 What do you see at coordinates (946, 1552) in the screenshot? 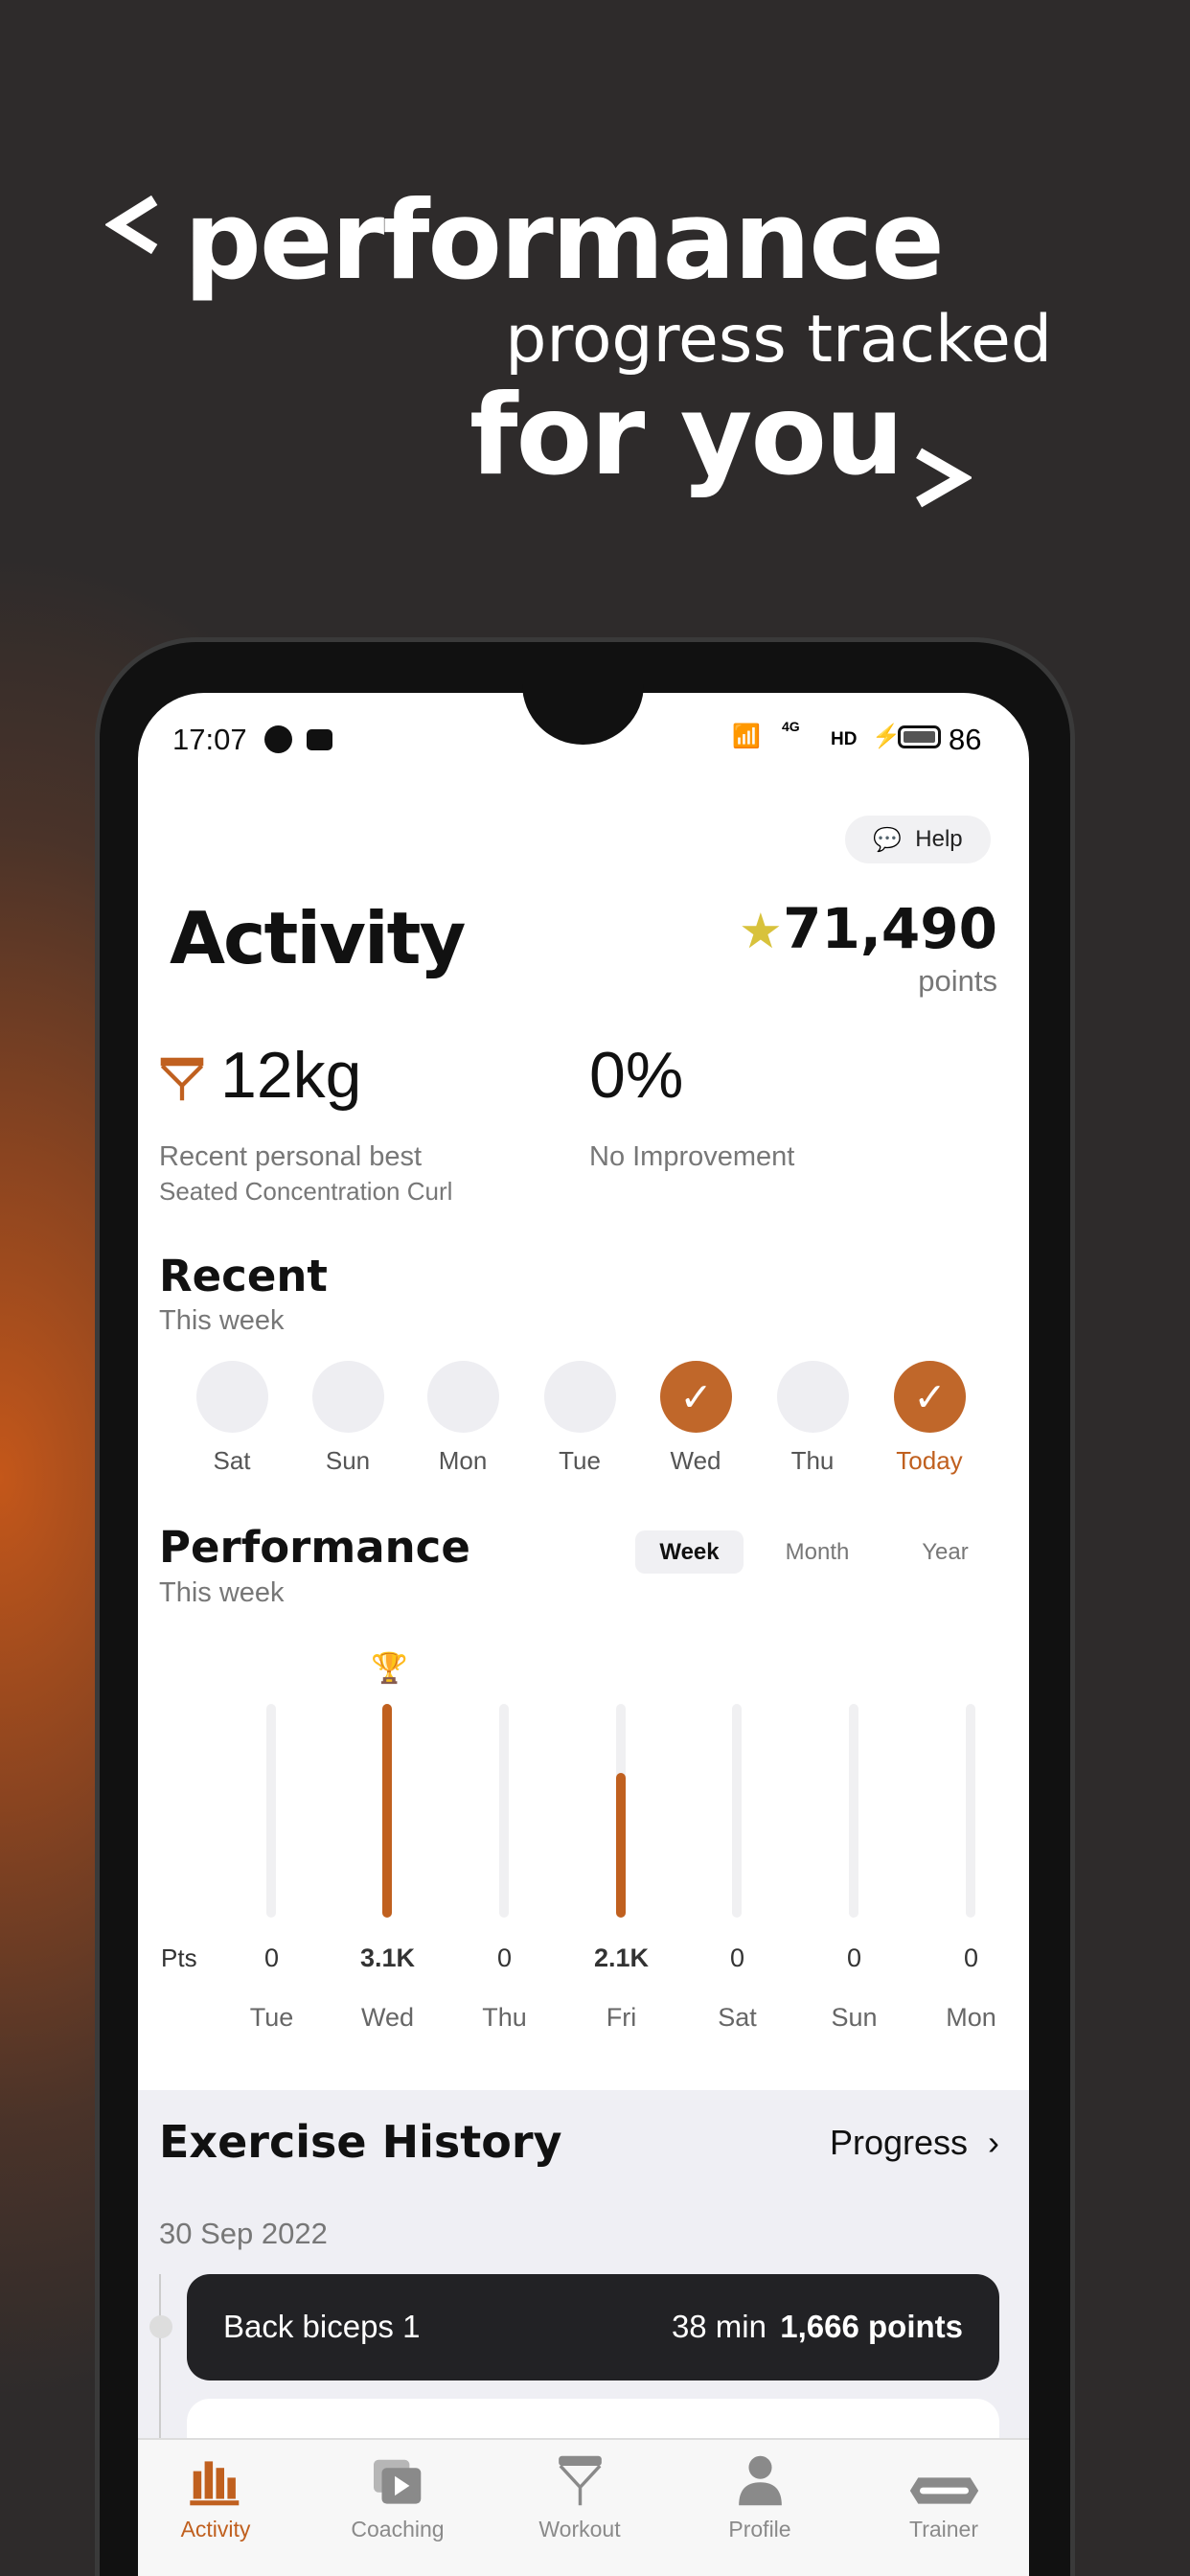
I see `tab-year: Year` at bounding box center [946, 1552].